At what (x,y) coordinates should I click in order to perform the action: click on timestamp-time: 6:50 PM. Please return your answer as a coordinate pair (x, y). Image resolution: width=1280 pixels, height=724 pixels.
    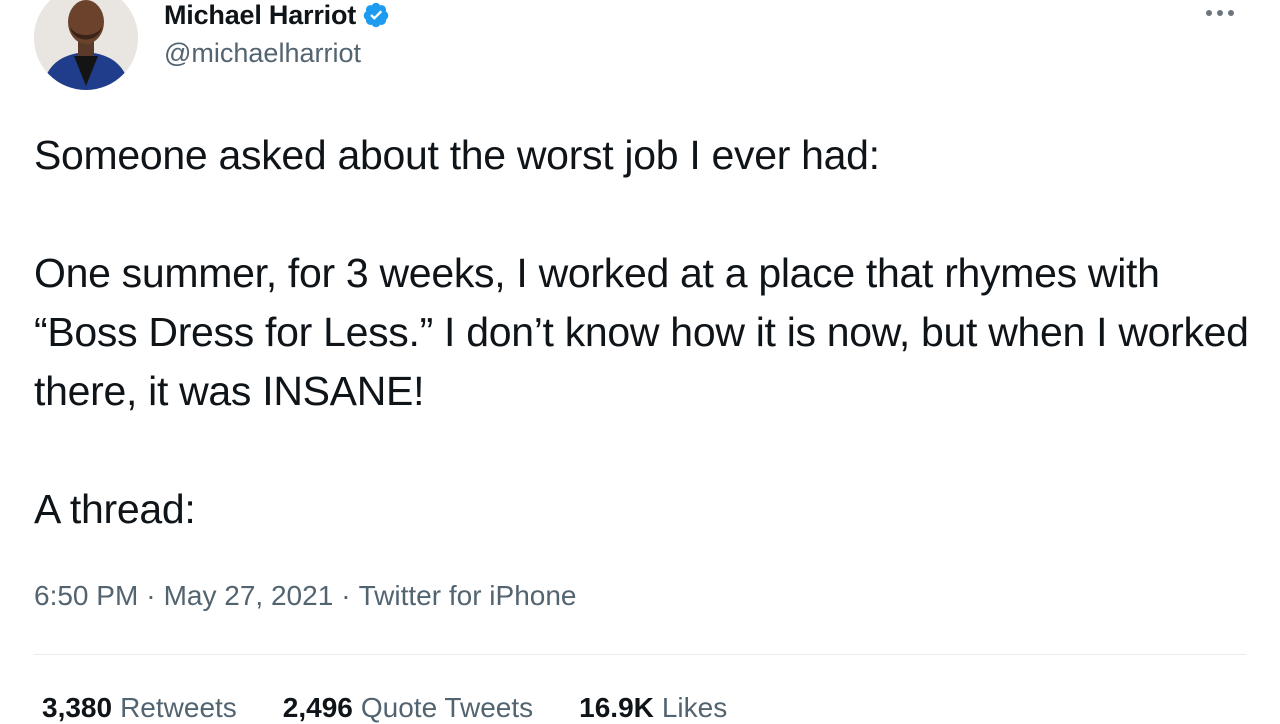
    Looking at the image, I should click on (86, 595).